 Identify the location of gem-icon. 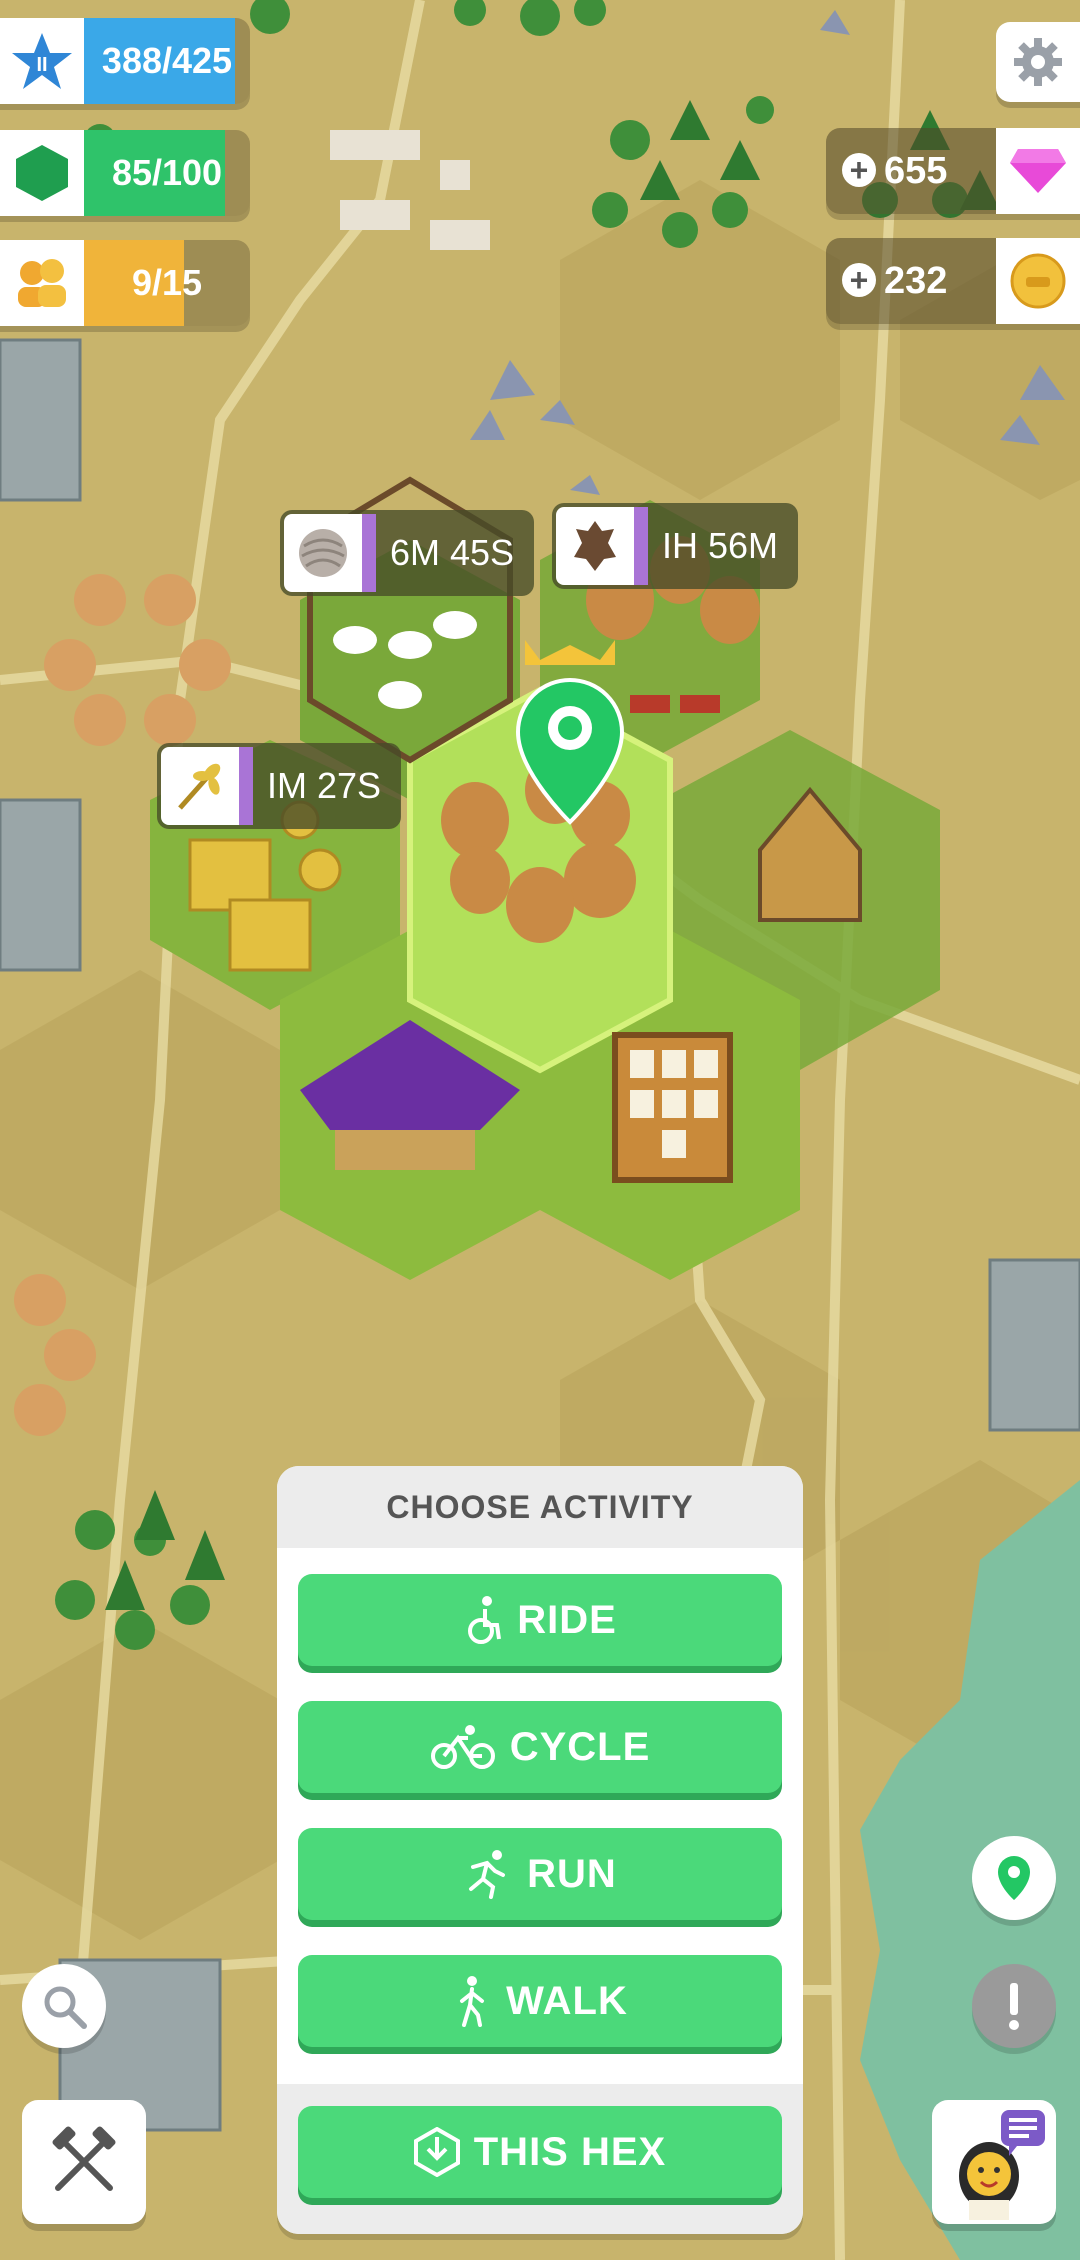
(1038, 171).